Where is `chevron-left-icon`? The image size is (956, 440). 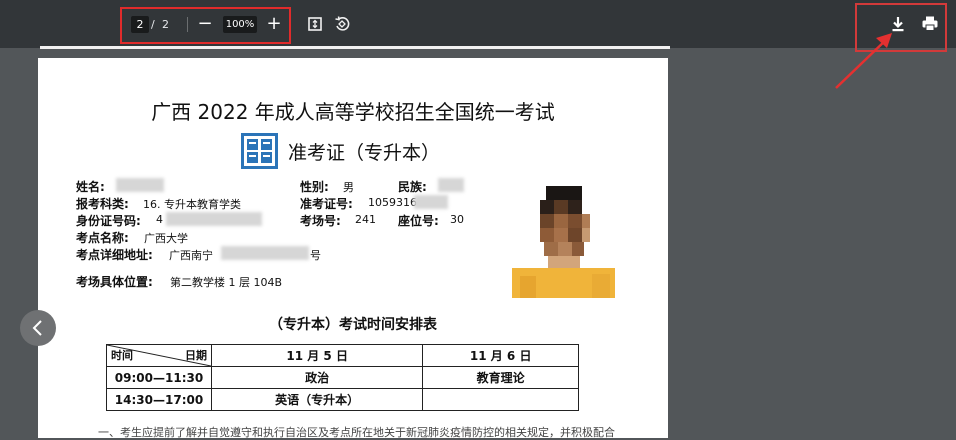 chevron-left-icon is located at coordinates (37, 328).